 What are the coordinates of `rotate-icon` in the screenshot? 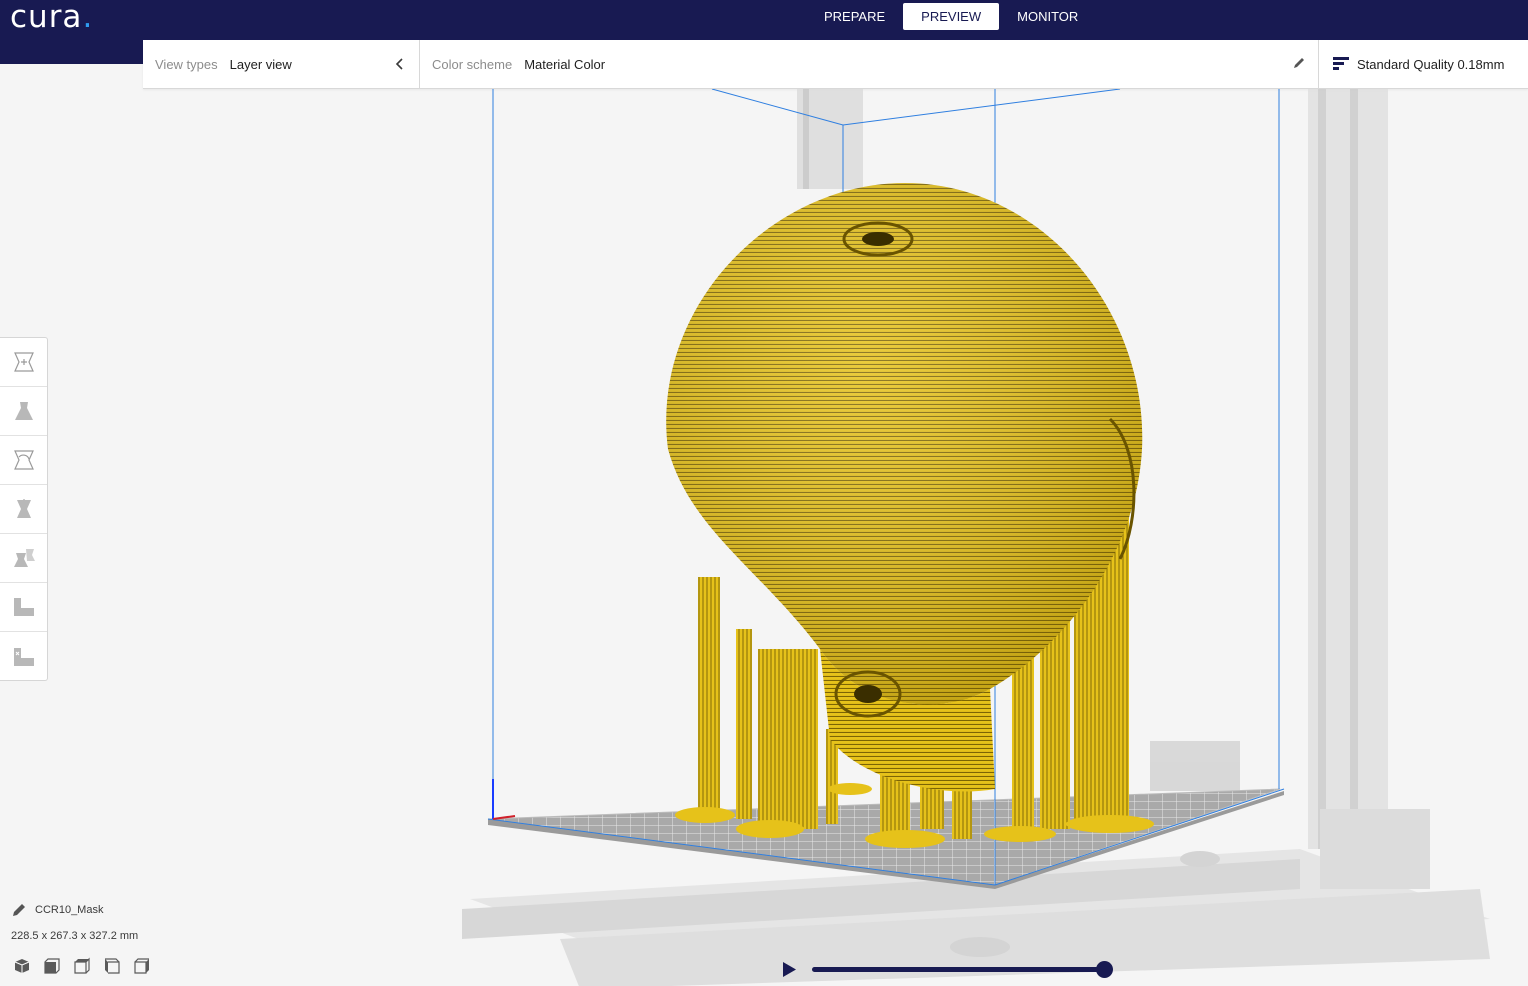 It's located at (23, 460).